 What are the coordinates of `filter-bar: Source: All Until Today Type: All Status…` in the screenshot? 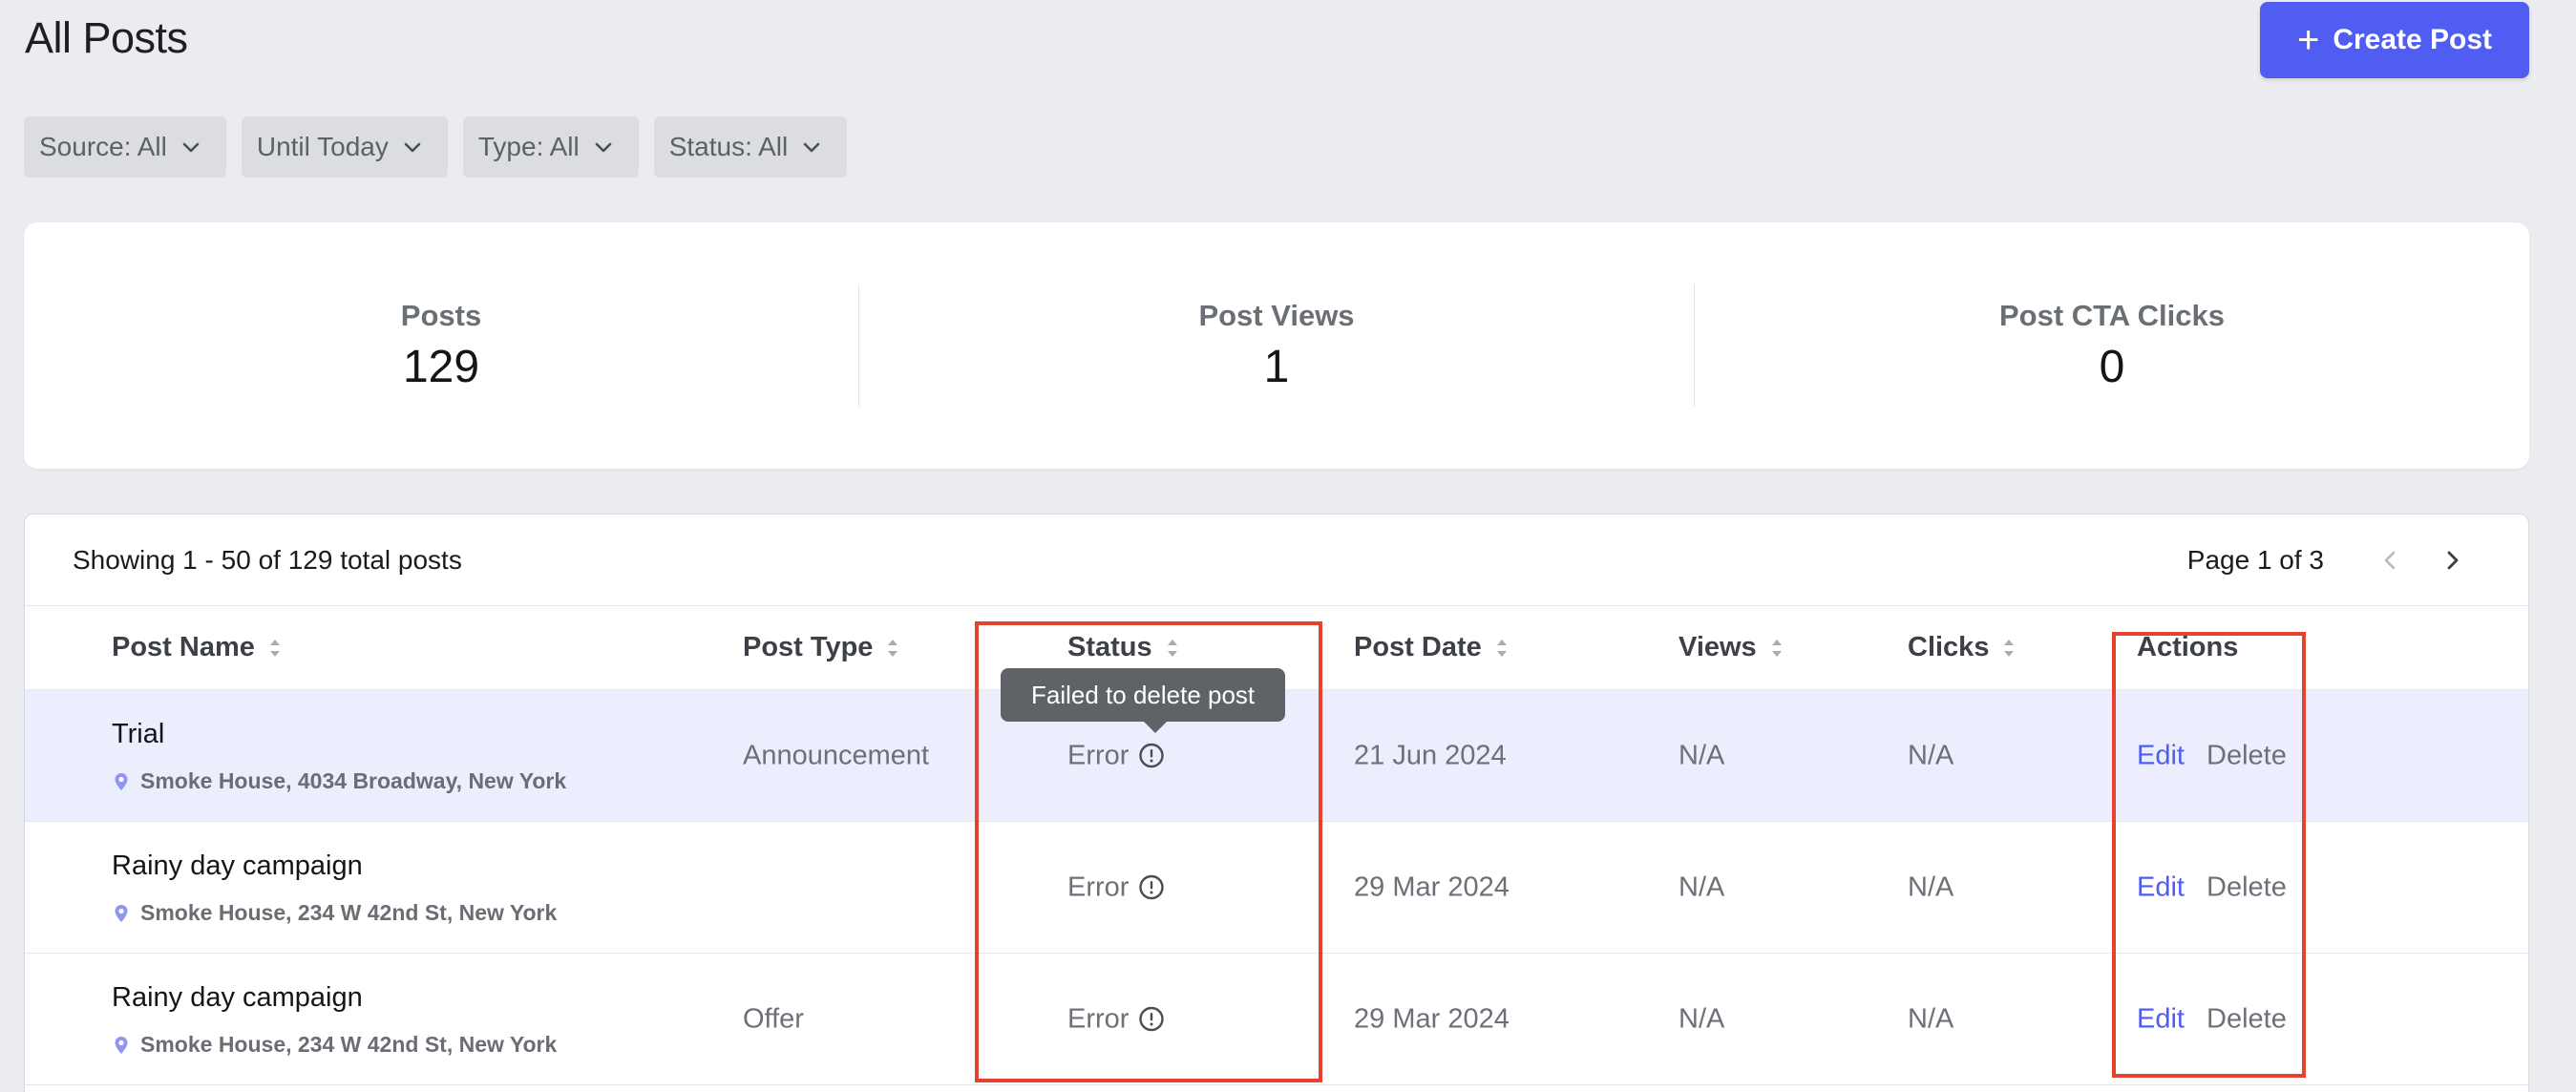 It's located at (436, 147).